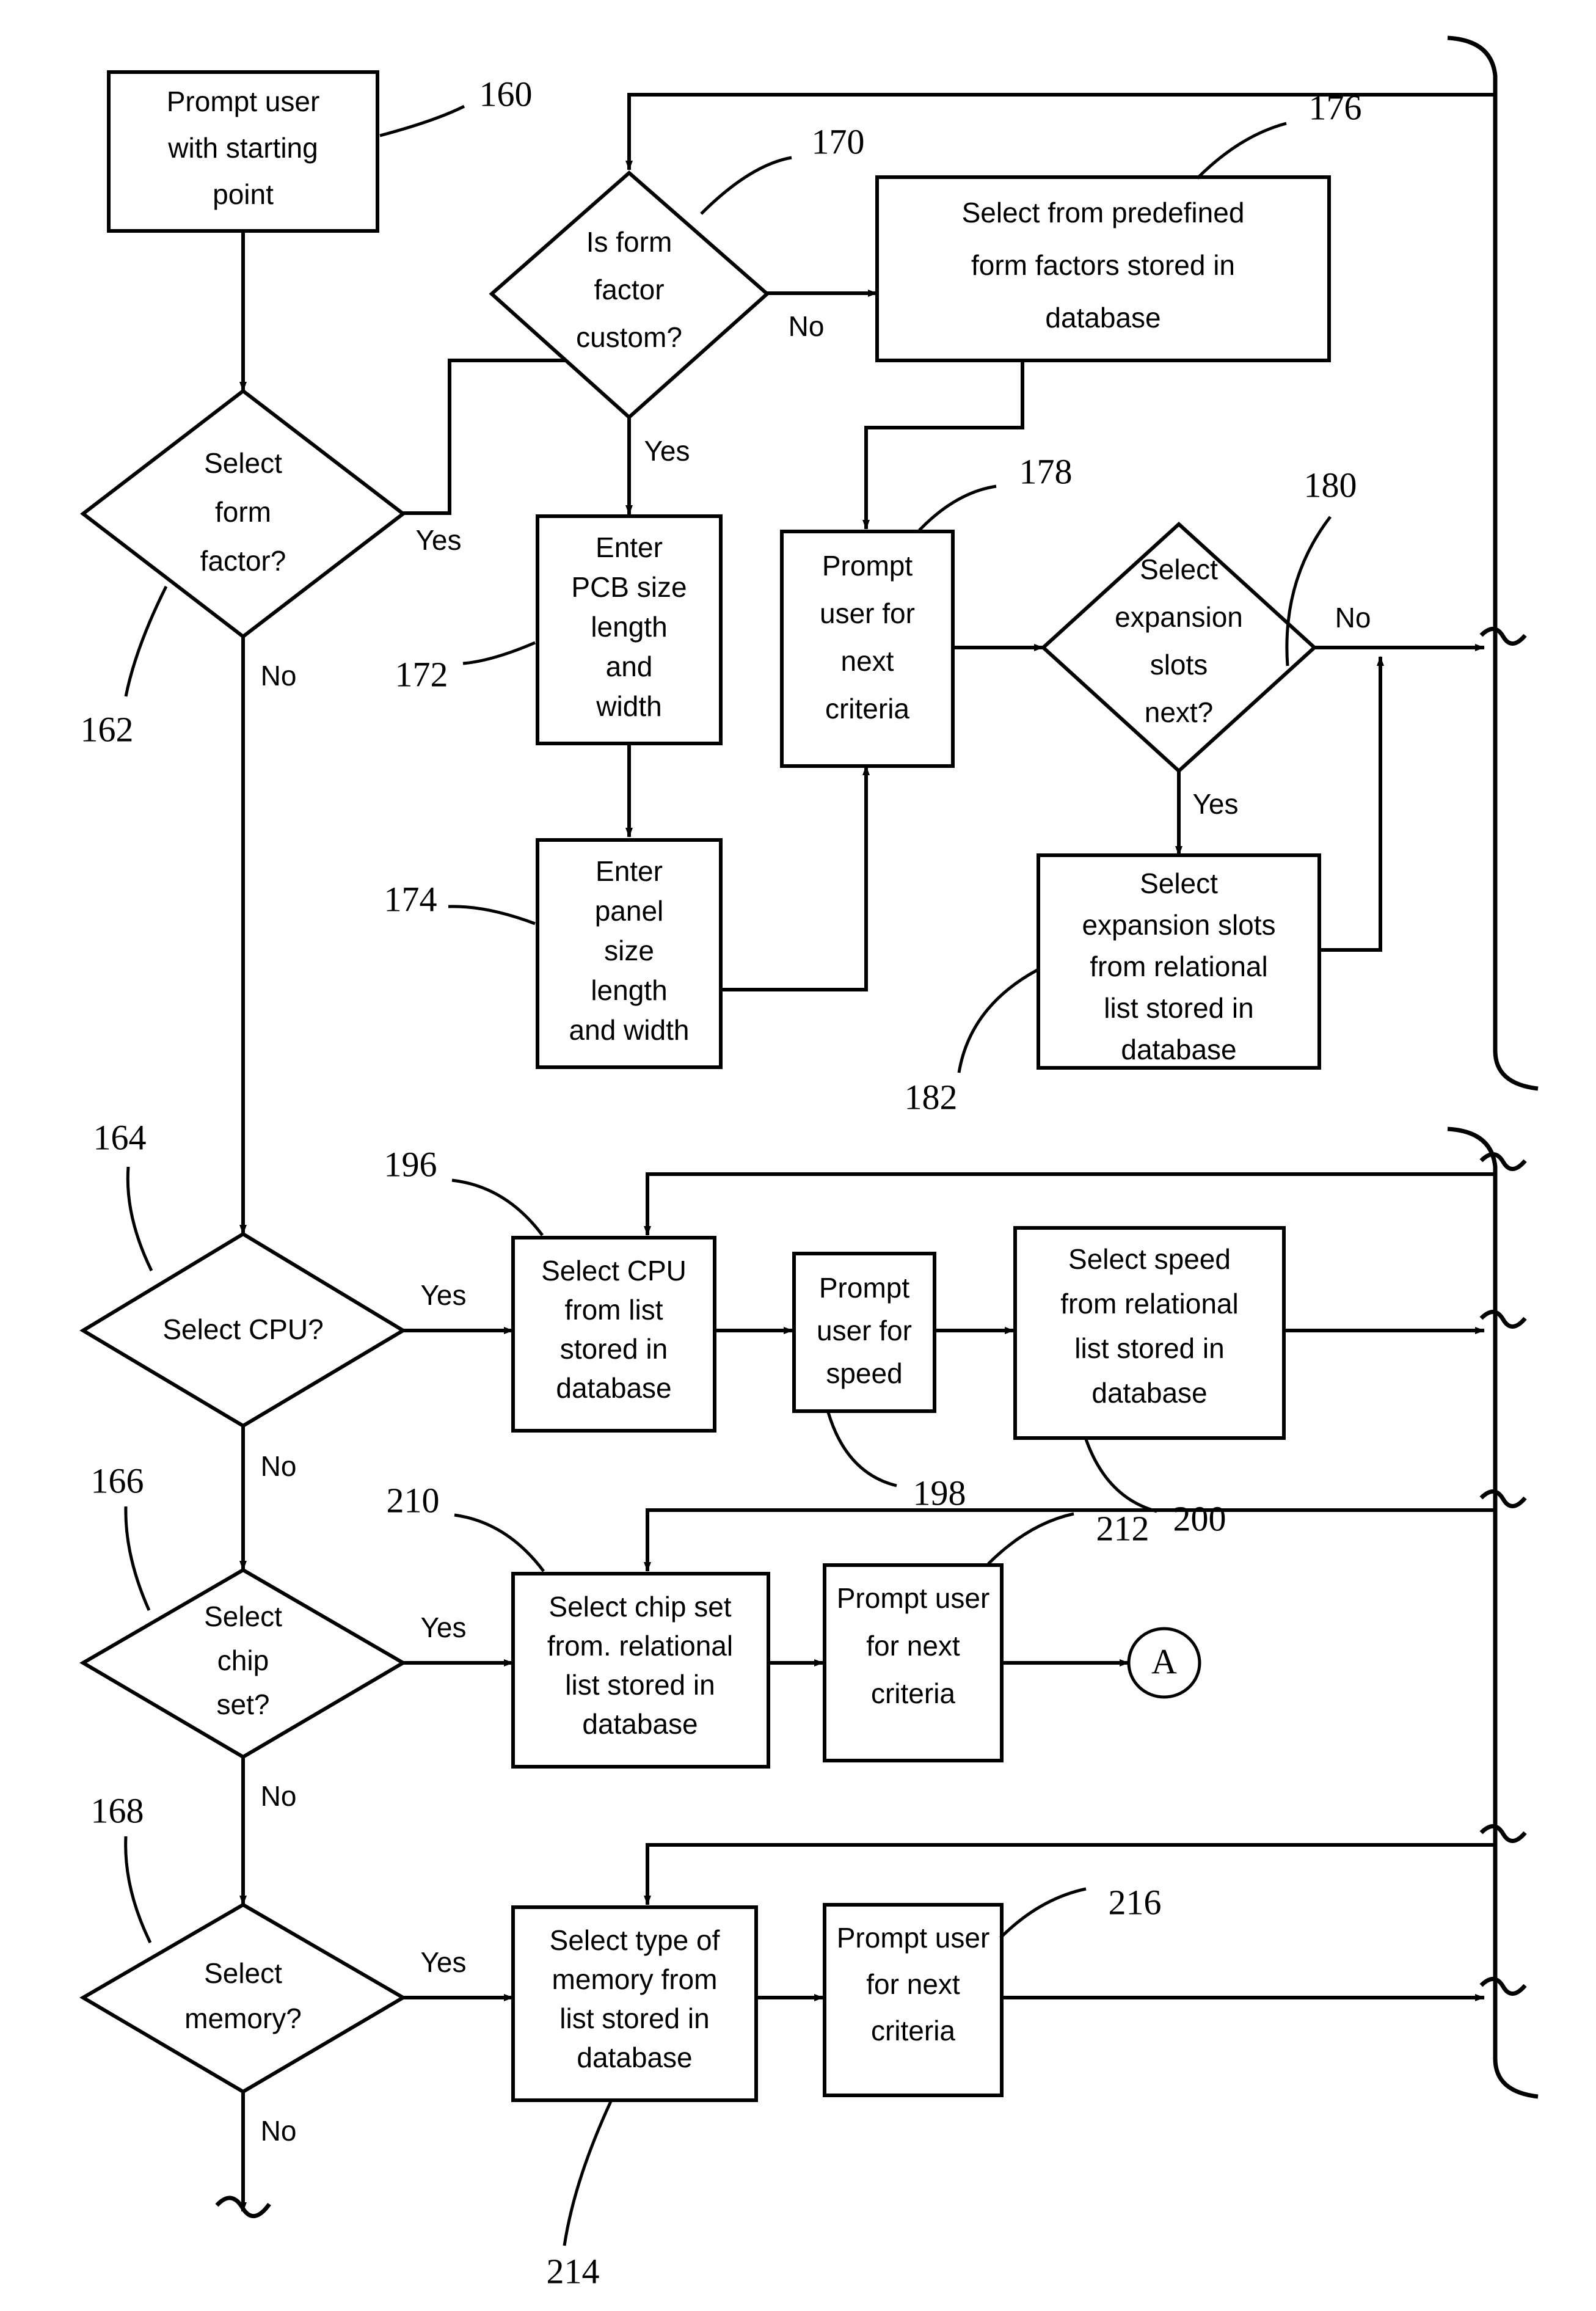 Image resolution: width=1596 pixels, height=2311 pixels. Describe the element at coordinates (782, 168) in the screenshot. I see `ref-170-leader: 170` at that location.